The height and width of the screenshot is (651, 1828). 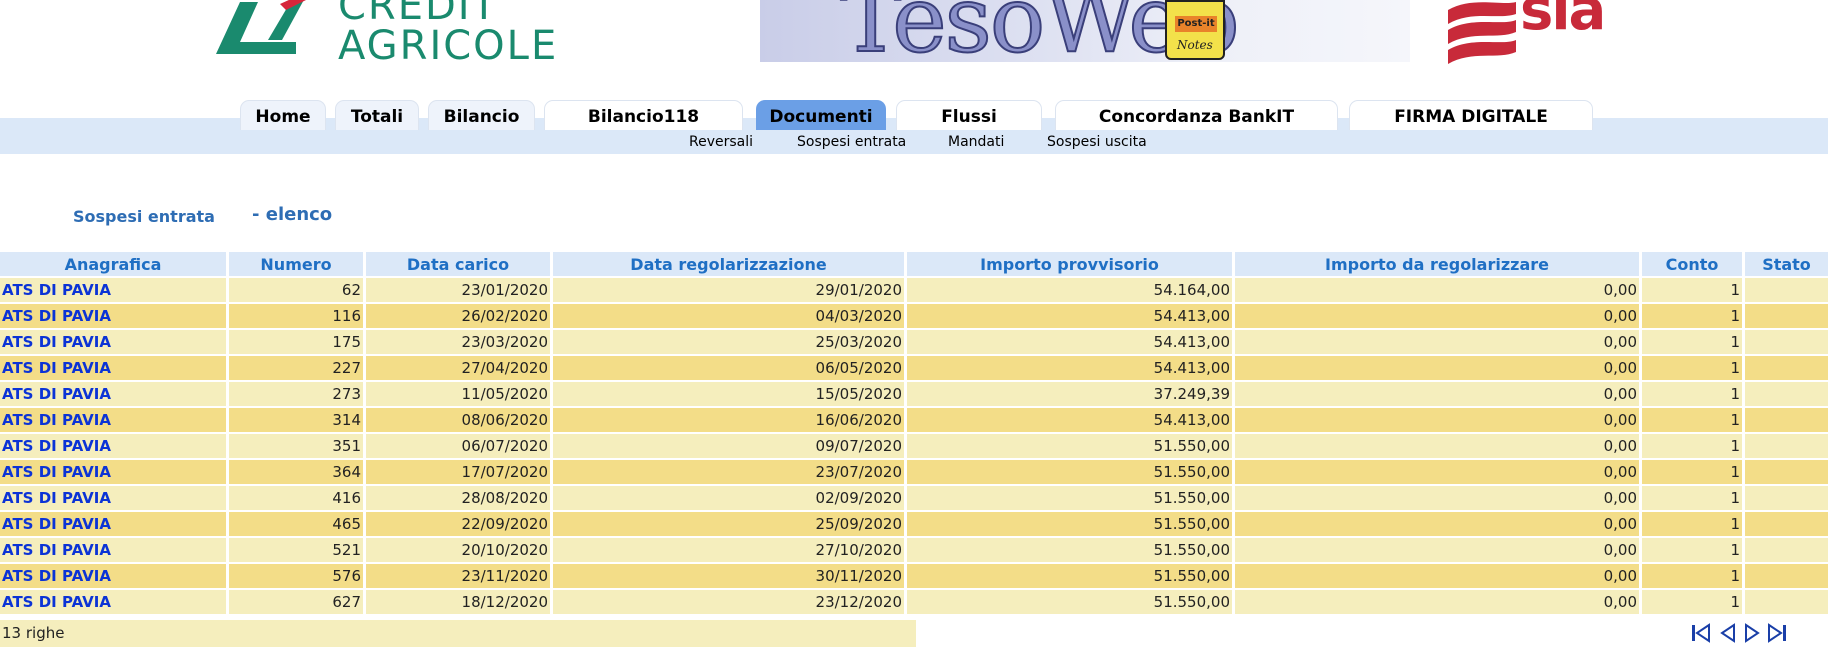 I want to click on column-header-importo-provvisorio: Importo provvisorio, so click(x=1069, y=264).